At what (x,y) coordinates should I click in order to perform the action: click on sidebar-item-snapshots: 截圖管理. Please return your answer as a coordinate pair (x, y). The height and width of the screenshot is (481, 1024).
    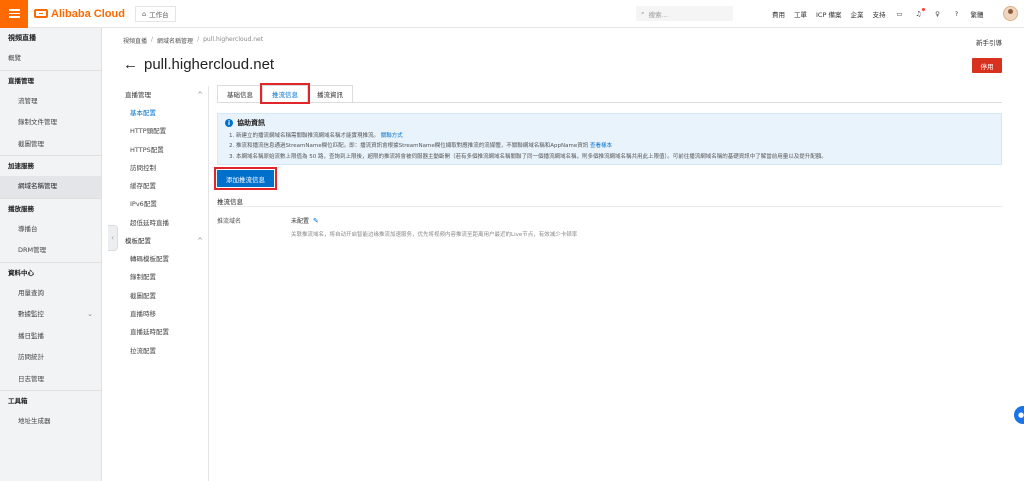
    Looking at the image, I should click on (50, 145).